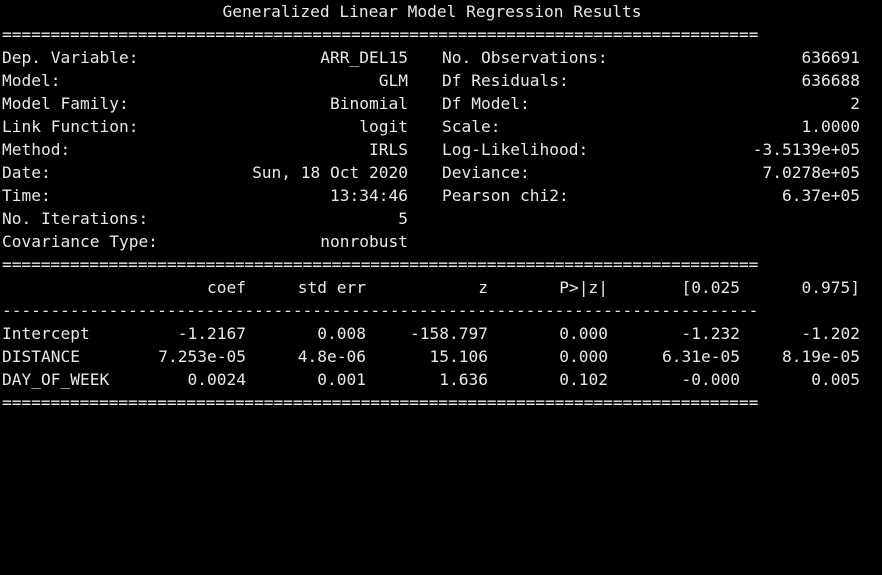 Image resolution: width=882 pixels, height=575 pixels. Describe the element at coordinates (463, 379) in the screenshot. I see `z-value: 1.636` at that location.